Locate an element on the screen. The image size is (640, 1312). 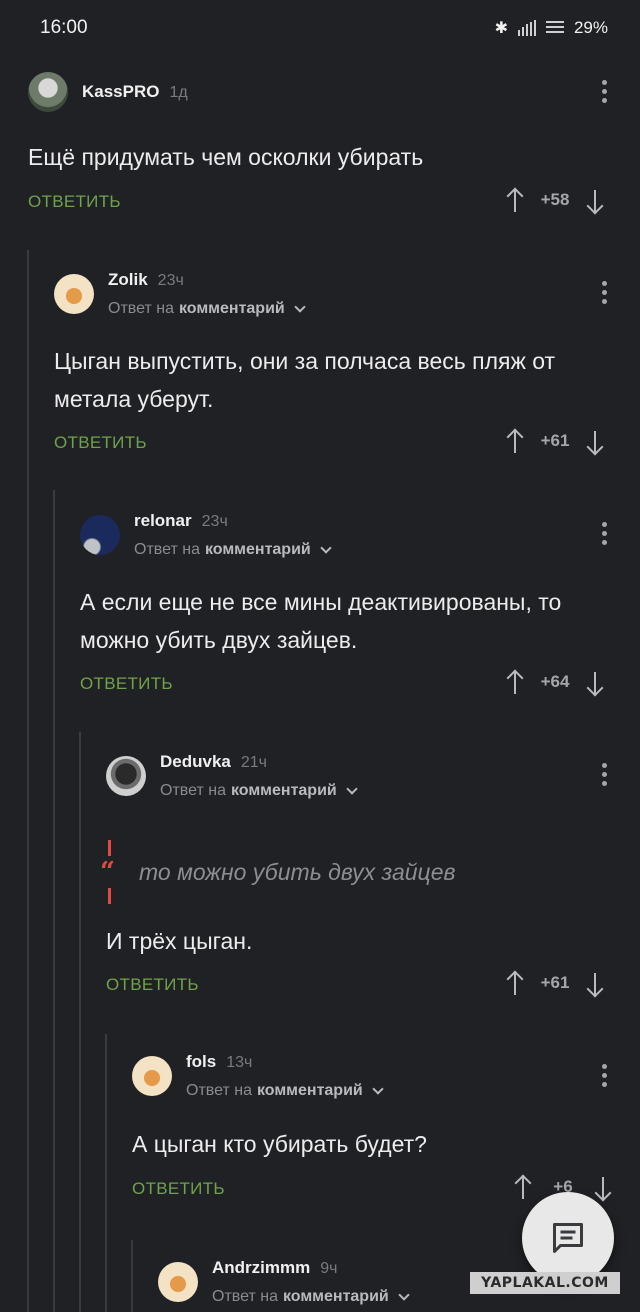
signal-icon is located at coordinates (526, 28).